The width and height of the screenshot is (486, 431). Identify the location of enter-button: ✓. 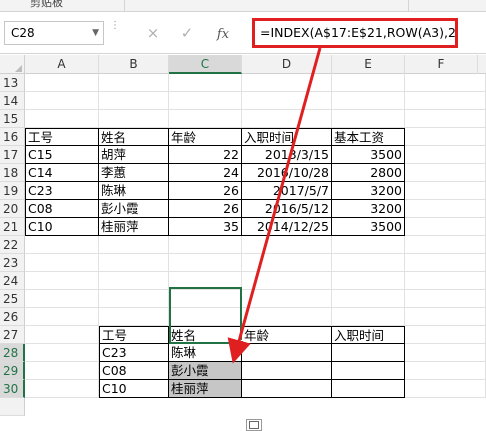
(187, 33).